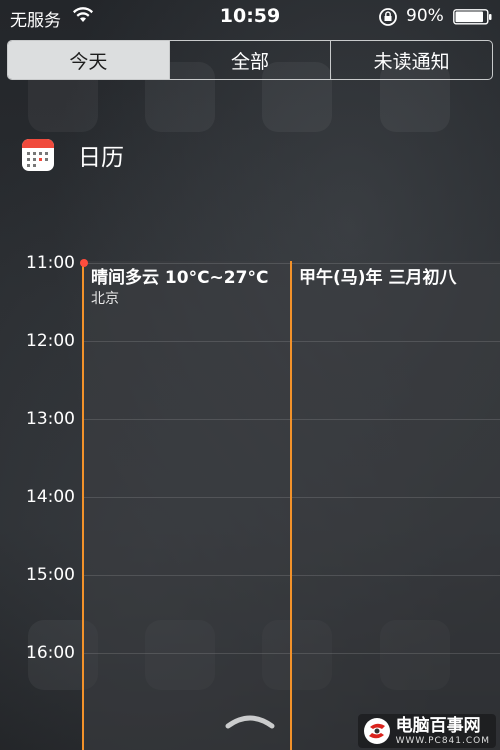  Describe the element at coordinates (50, 653) in the screenshot. I see `hour-label: 16:00` at that location.